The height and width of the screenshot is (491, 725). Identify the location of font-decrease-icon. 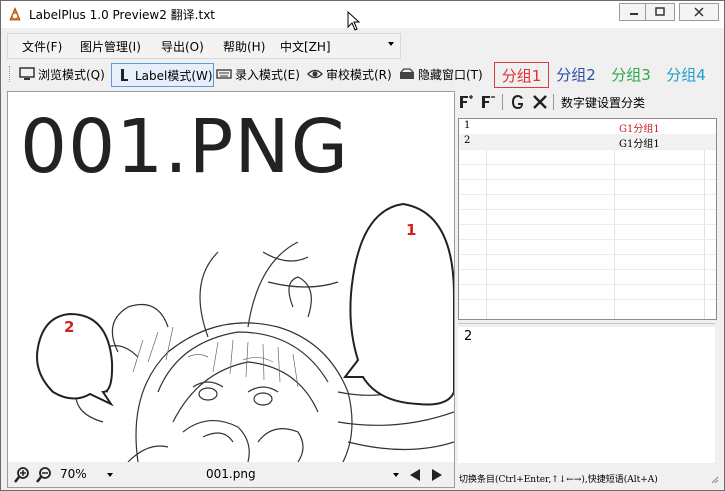
(488, 102).